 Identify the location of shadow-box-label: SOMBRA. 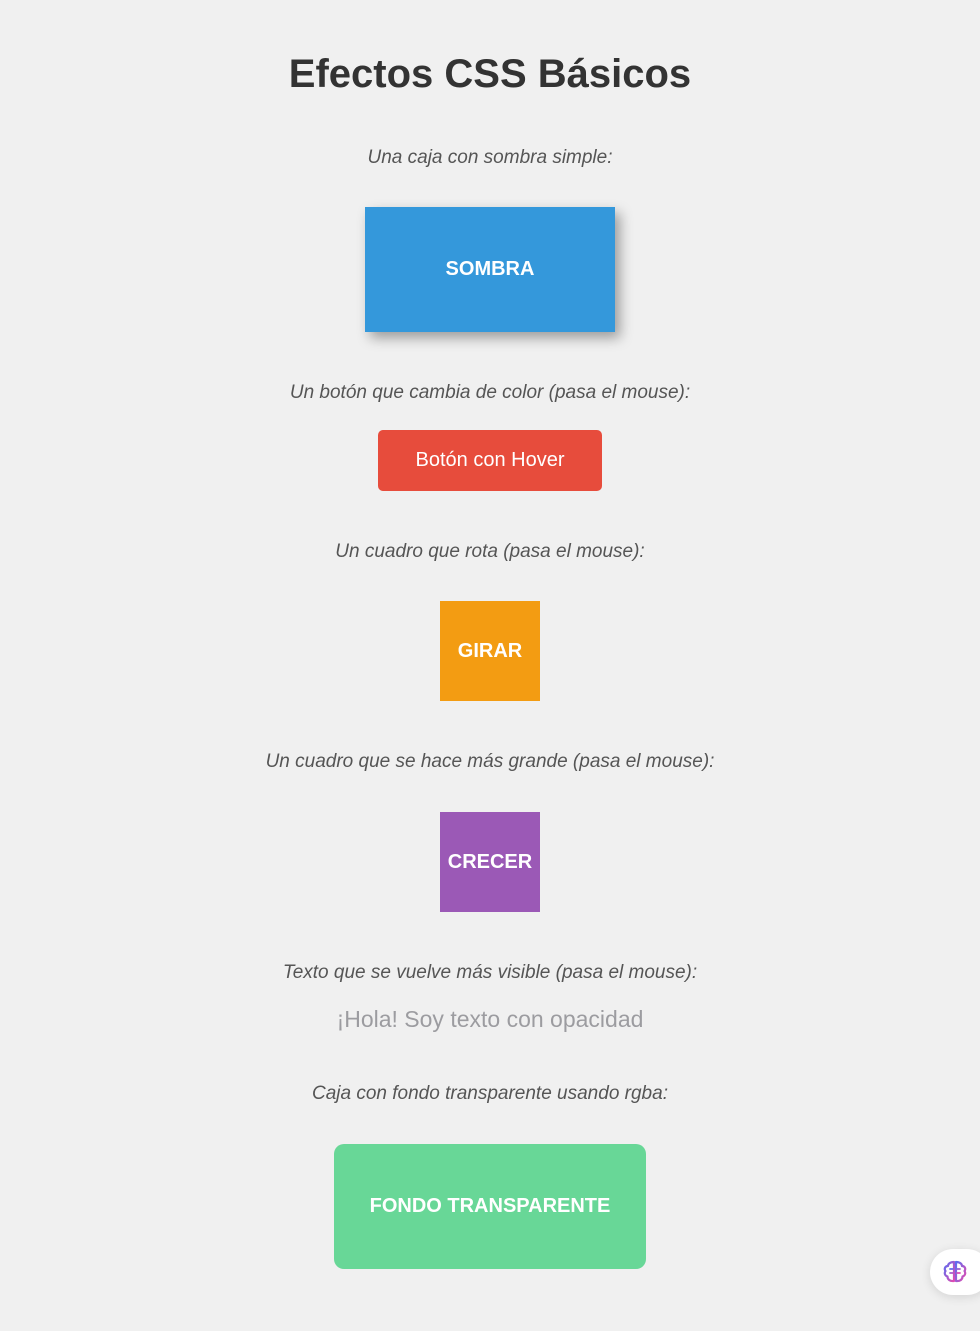
(490, 269).